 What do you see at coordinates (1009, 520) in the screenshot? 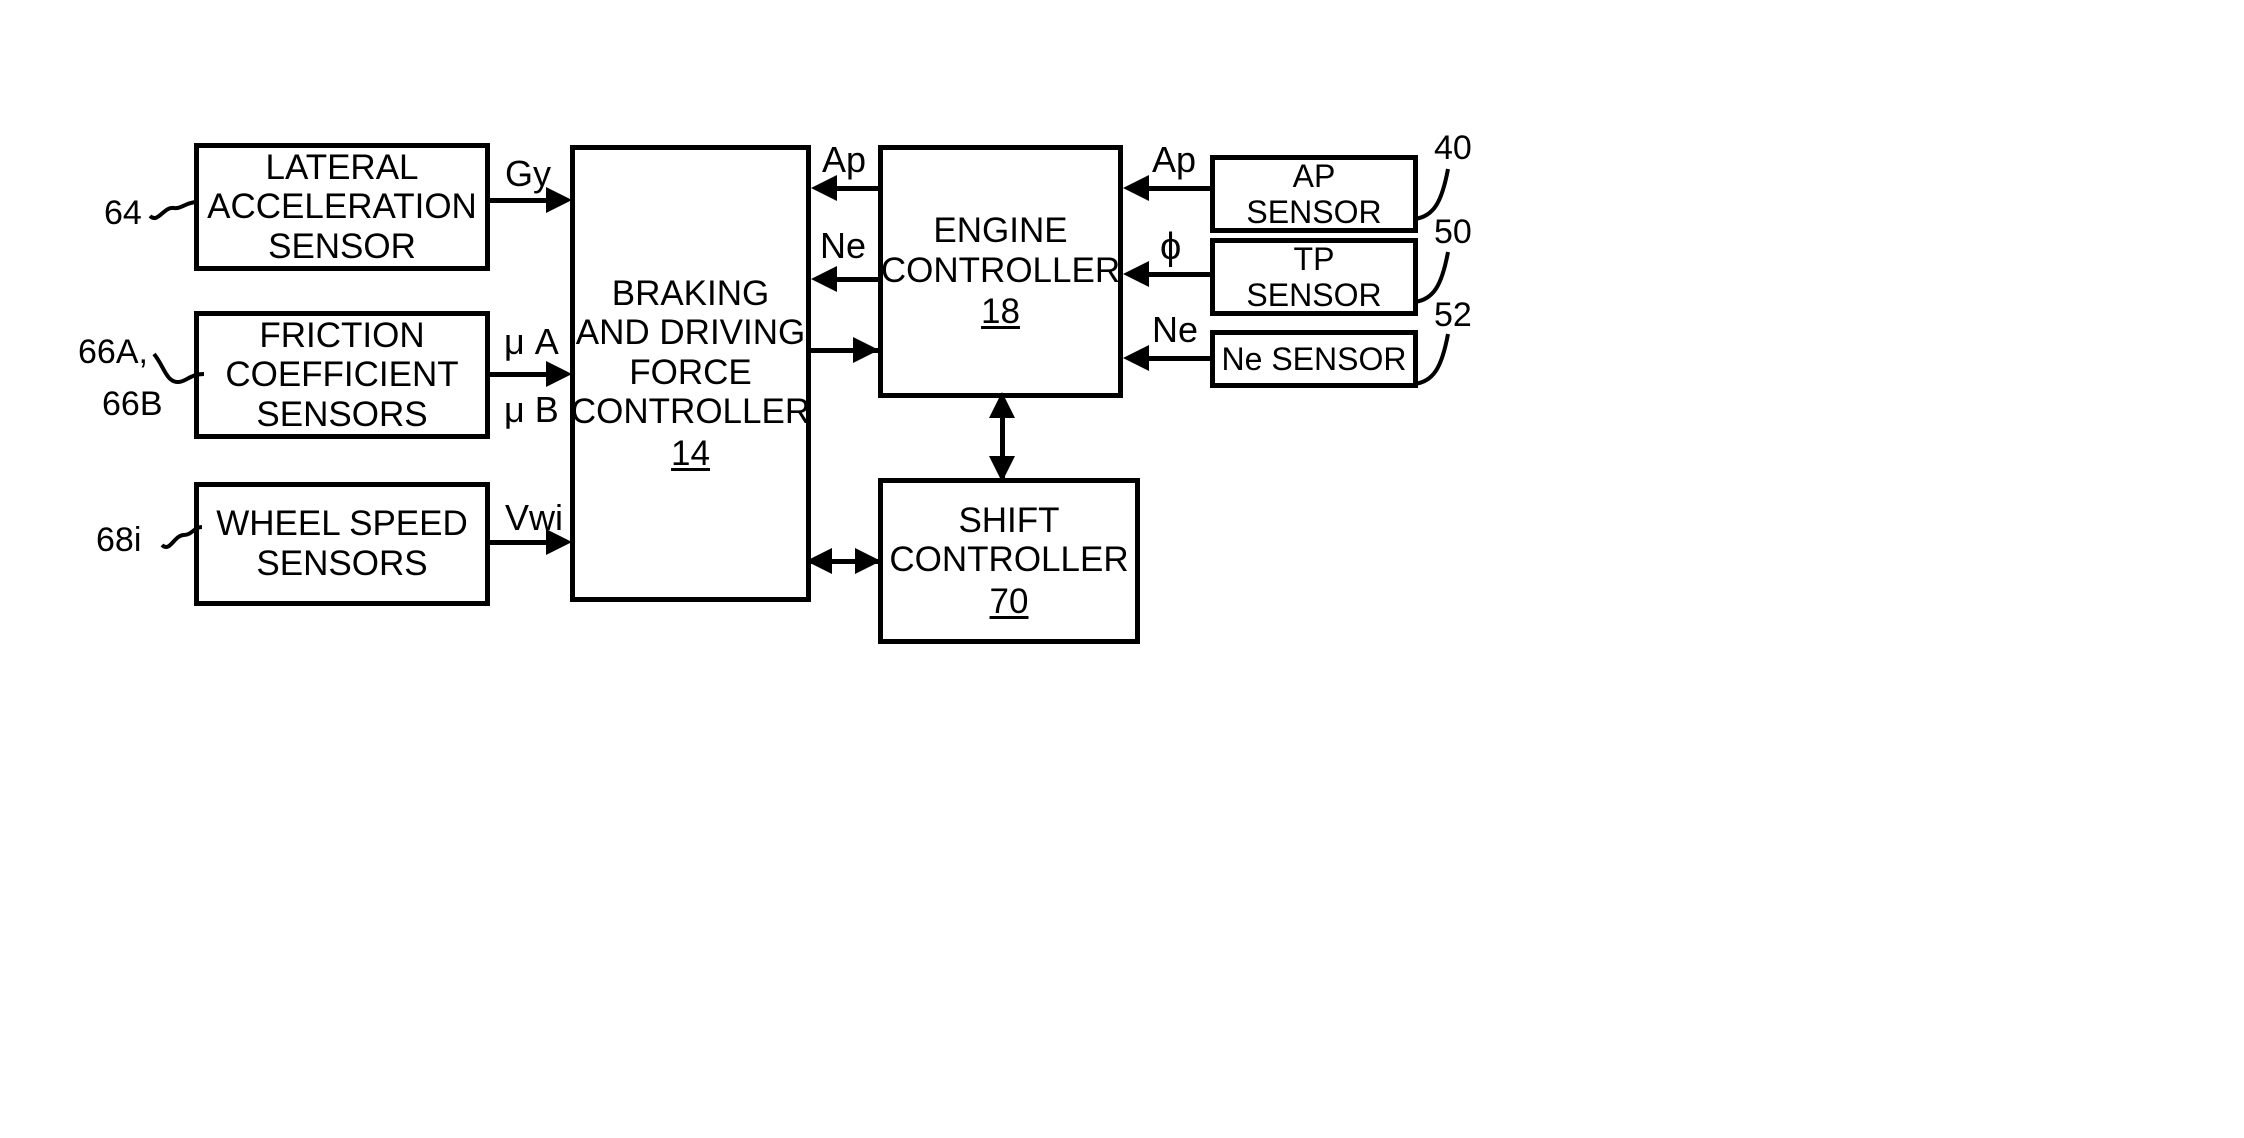
I see `block-label-line: SHIFT` at bounding box center [1009, 520].